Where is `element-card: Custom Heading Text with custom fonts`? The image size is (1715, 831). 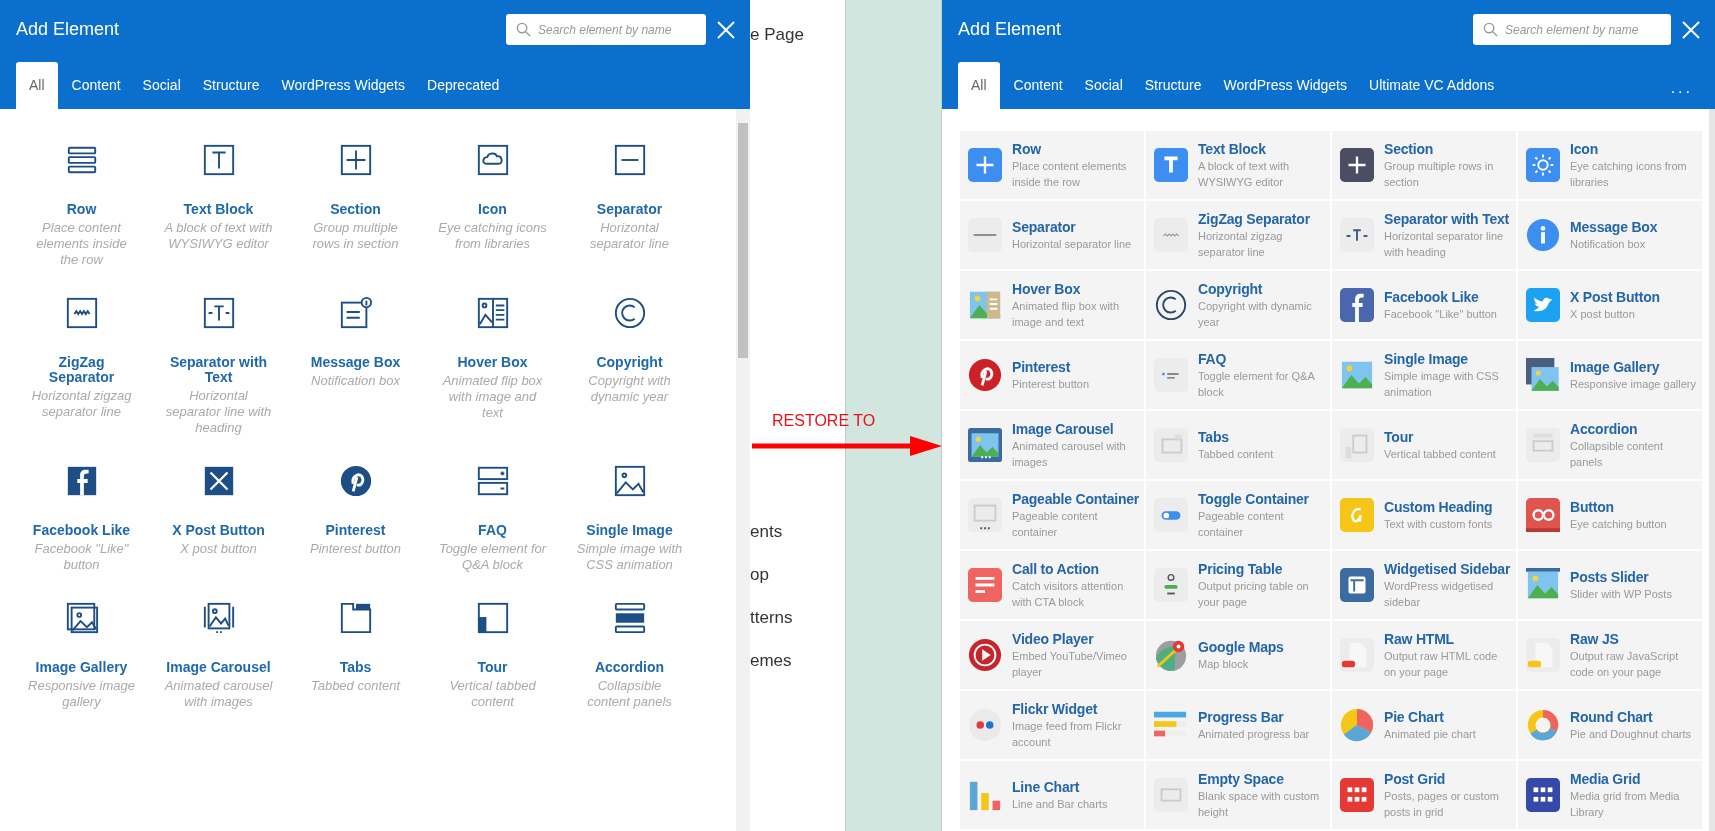
element-card: Custom Heading Text with custom fonts is located at coordinates (1424, 515).